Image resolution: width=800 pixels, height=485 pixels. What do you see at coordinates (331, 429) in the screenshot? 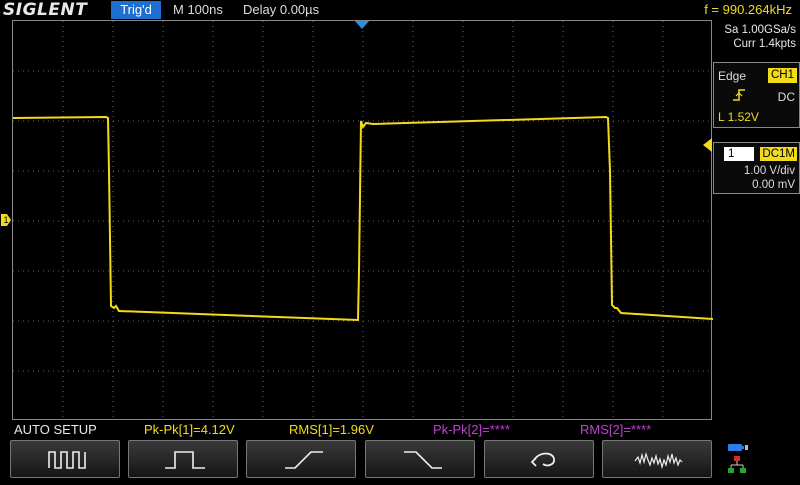
I see `measurement-rms-ch1: RMS[1]=1.96V` at bounding box center [331, 429].